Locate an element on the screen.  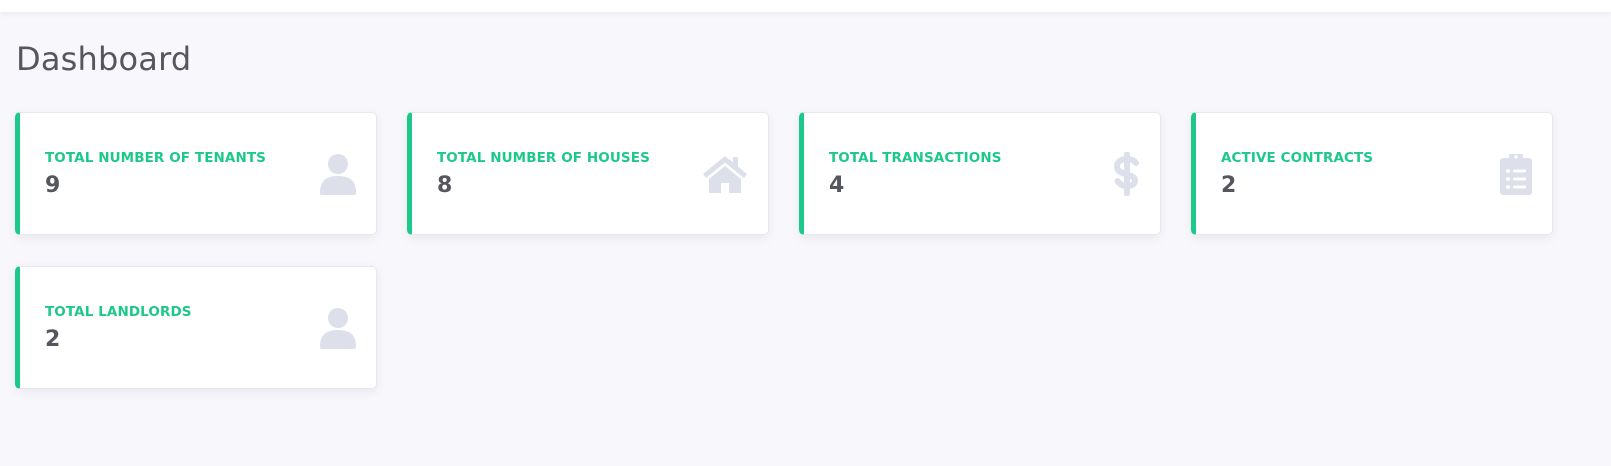
stat-card-tenants: TOTAL NUMBER OF TENANTS 9 is located at coordinates (196, 173).